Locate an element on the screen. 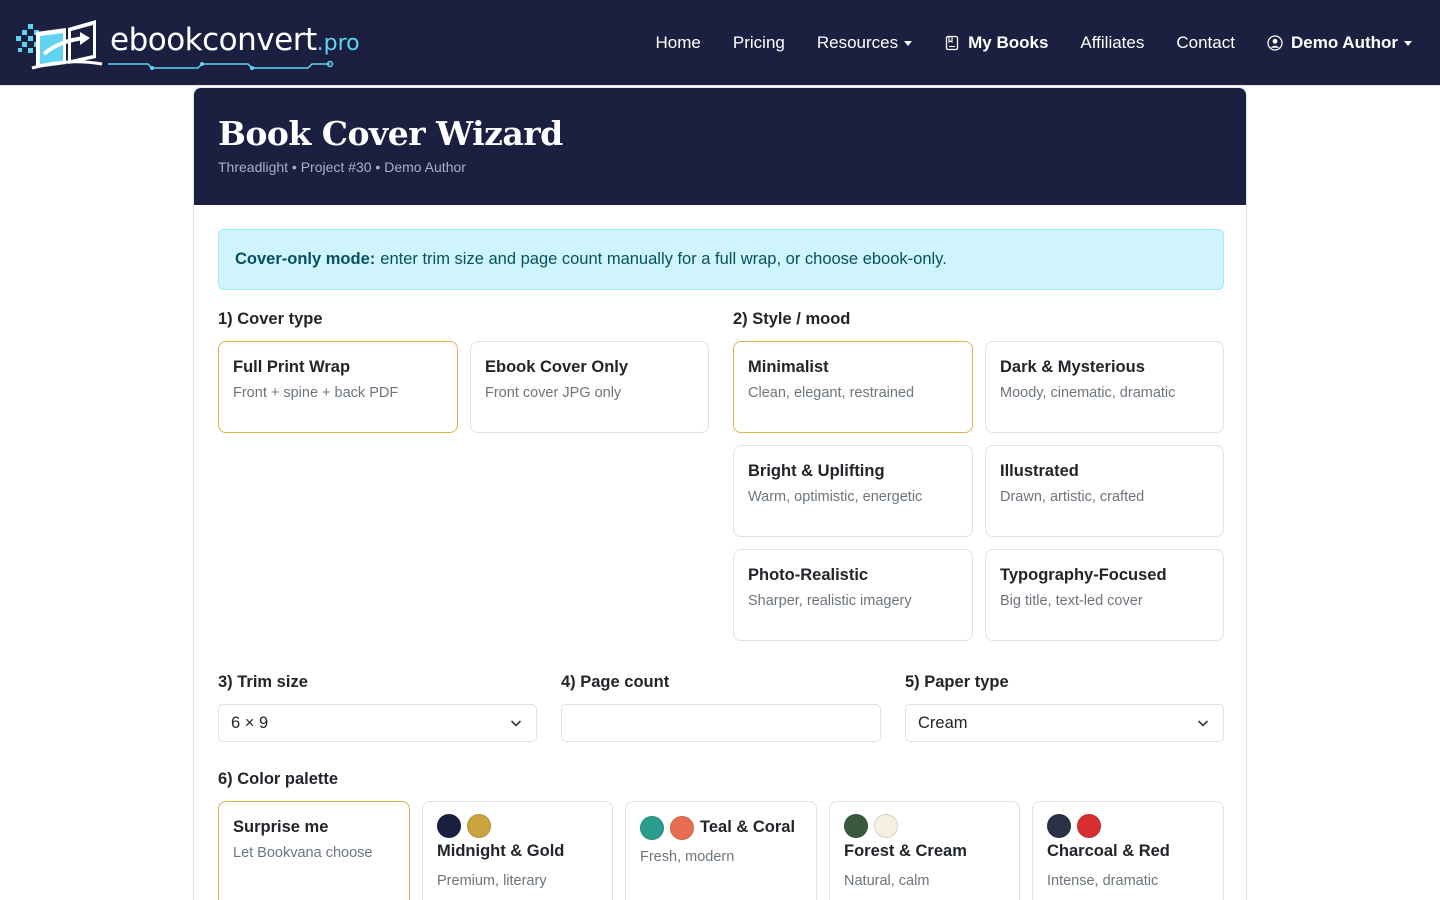 This screenshot has height=900, width=1440. option-desc: Sharper, realistic imagery is located at coordinates (830, 601).